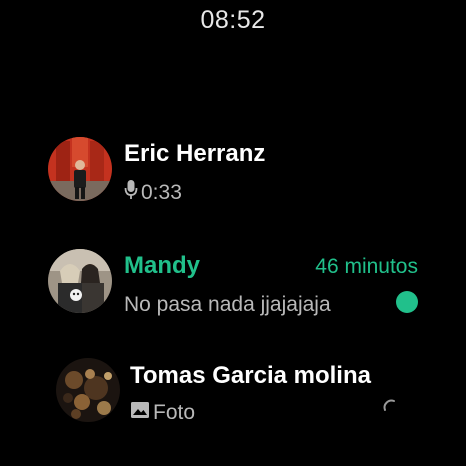 This screenshot has height=466, width=466. What do you see at coordinates (140, 413) in the screenshot?
I see `photo-icon` at bounding box center [140, 413].